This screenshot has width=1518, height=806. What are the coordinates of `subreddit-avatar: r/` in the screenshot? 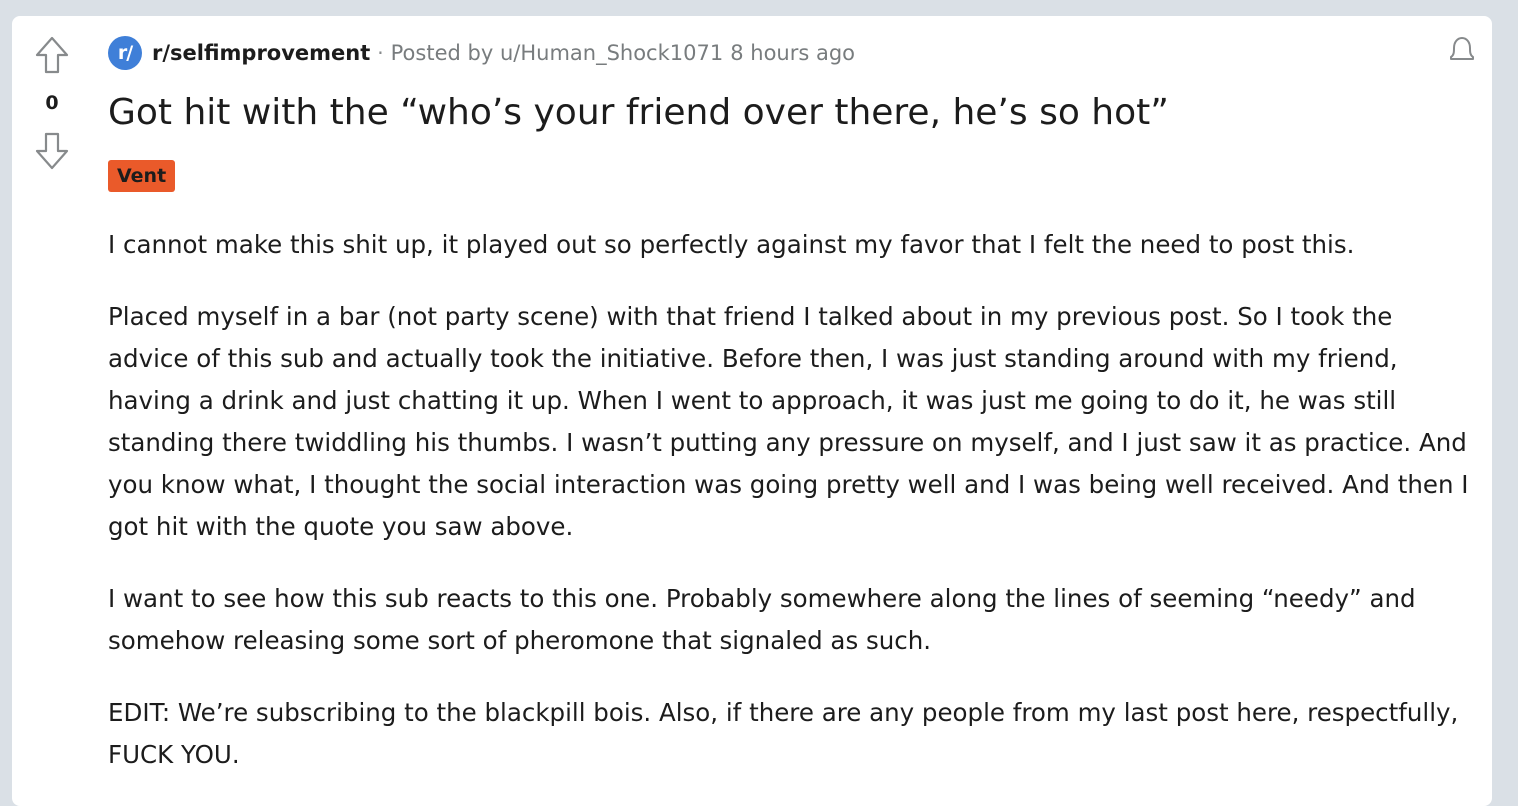 It's located at (125, 53).